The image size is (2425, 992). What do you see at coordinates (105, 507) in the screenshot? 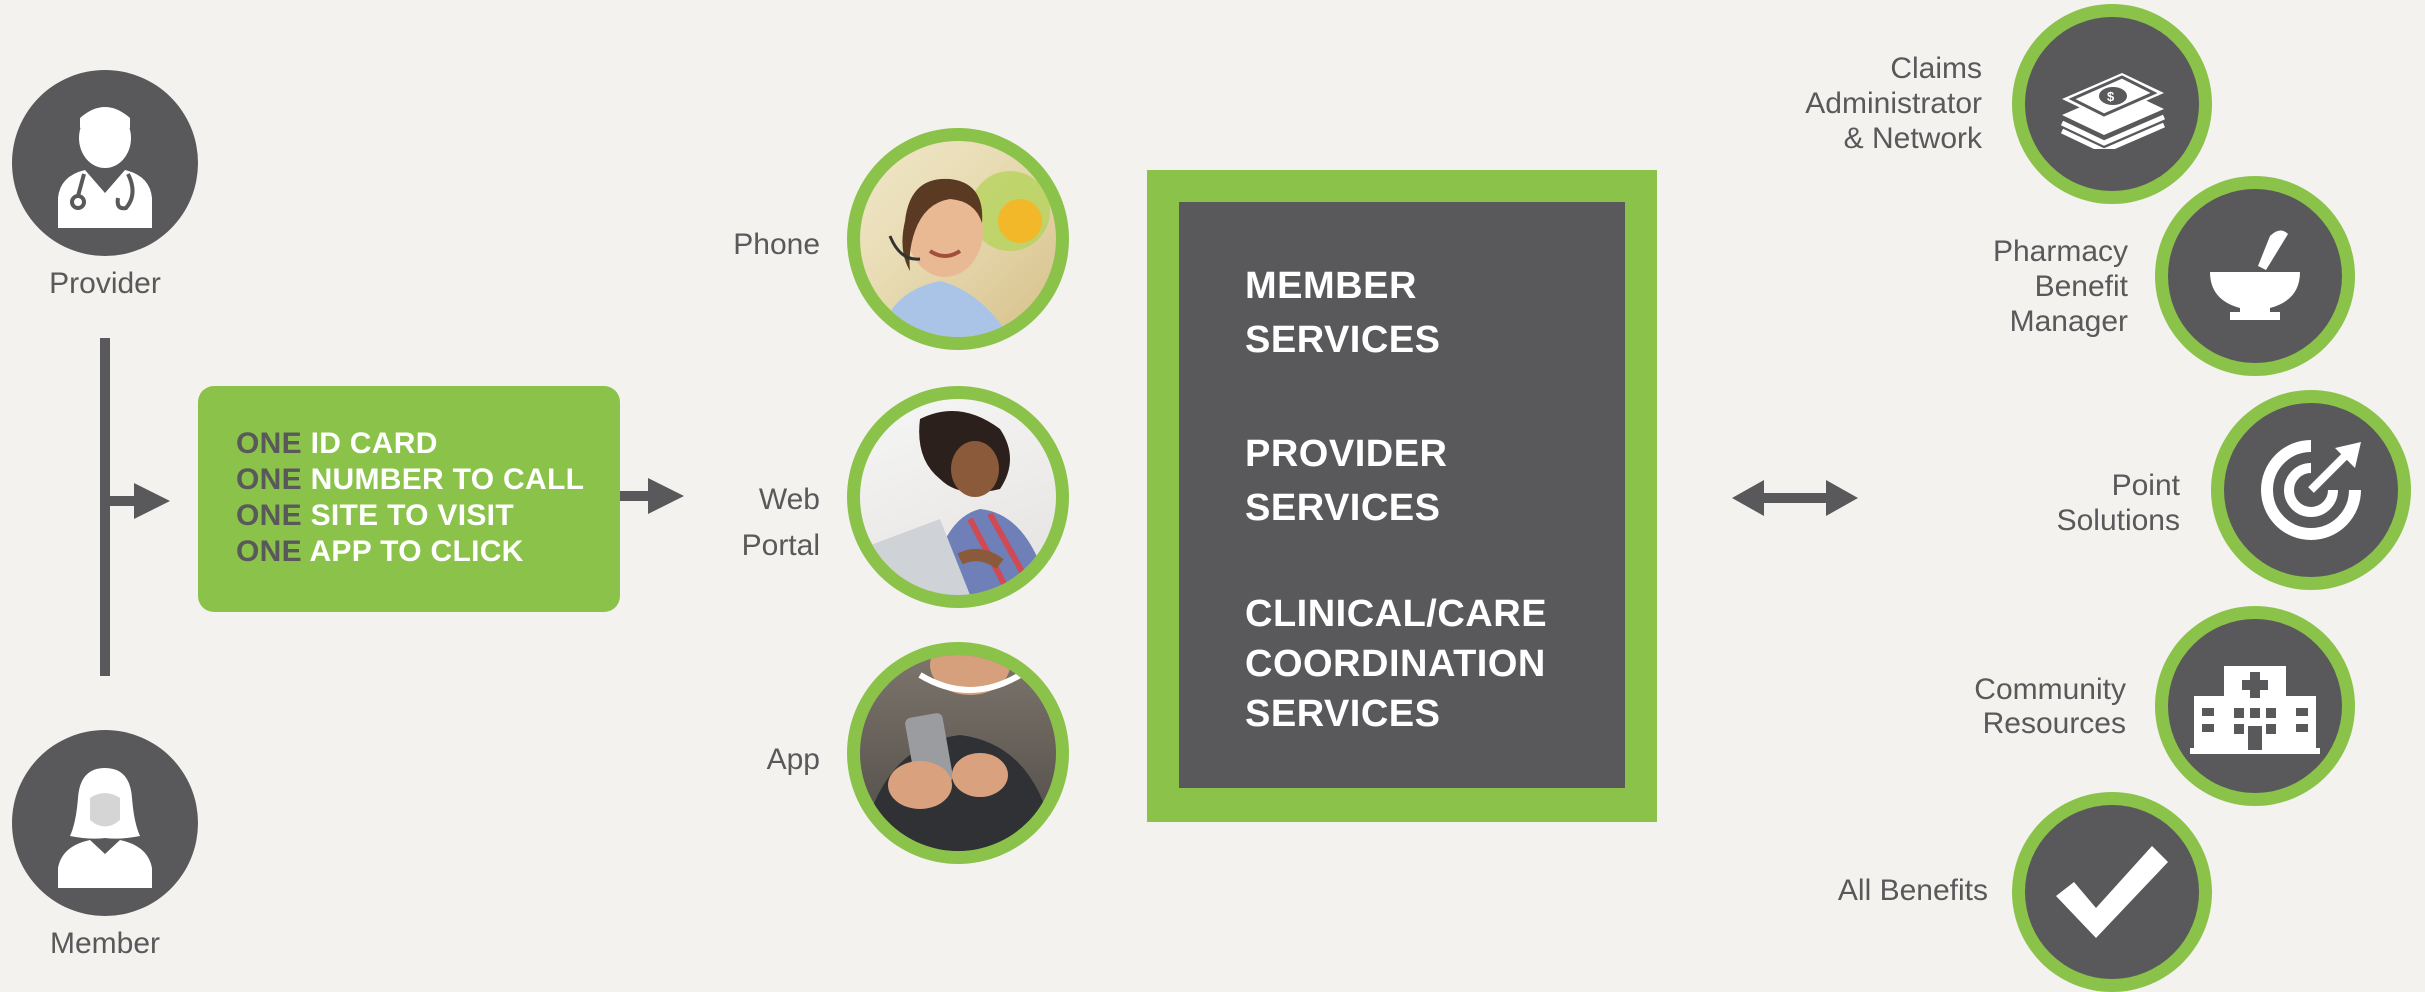
I see `connector-vertical-line` at bounding box center [105, 507].